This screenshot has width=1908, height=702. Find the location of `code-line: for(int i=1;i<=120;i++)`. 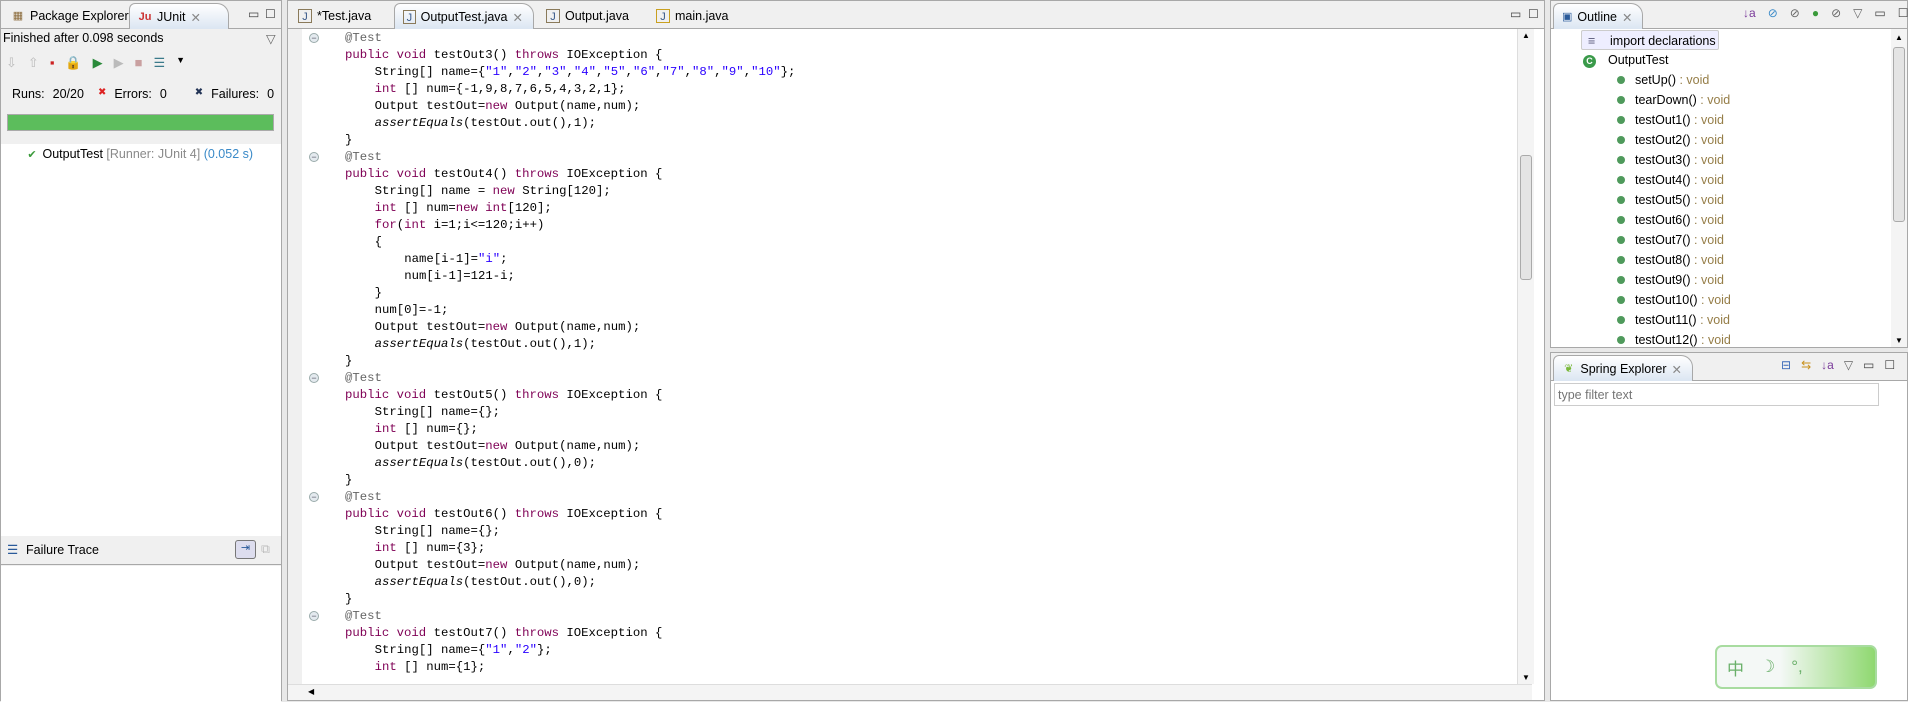

code-line: for(int i=1;i<=120;i++) is located at coordinates (570, 225).